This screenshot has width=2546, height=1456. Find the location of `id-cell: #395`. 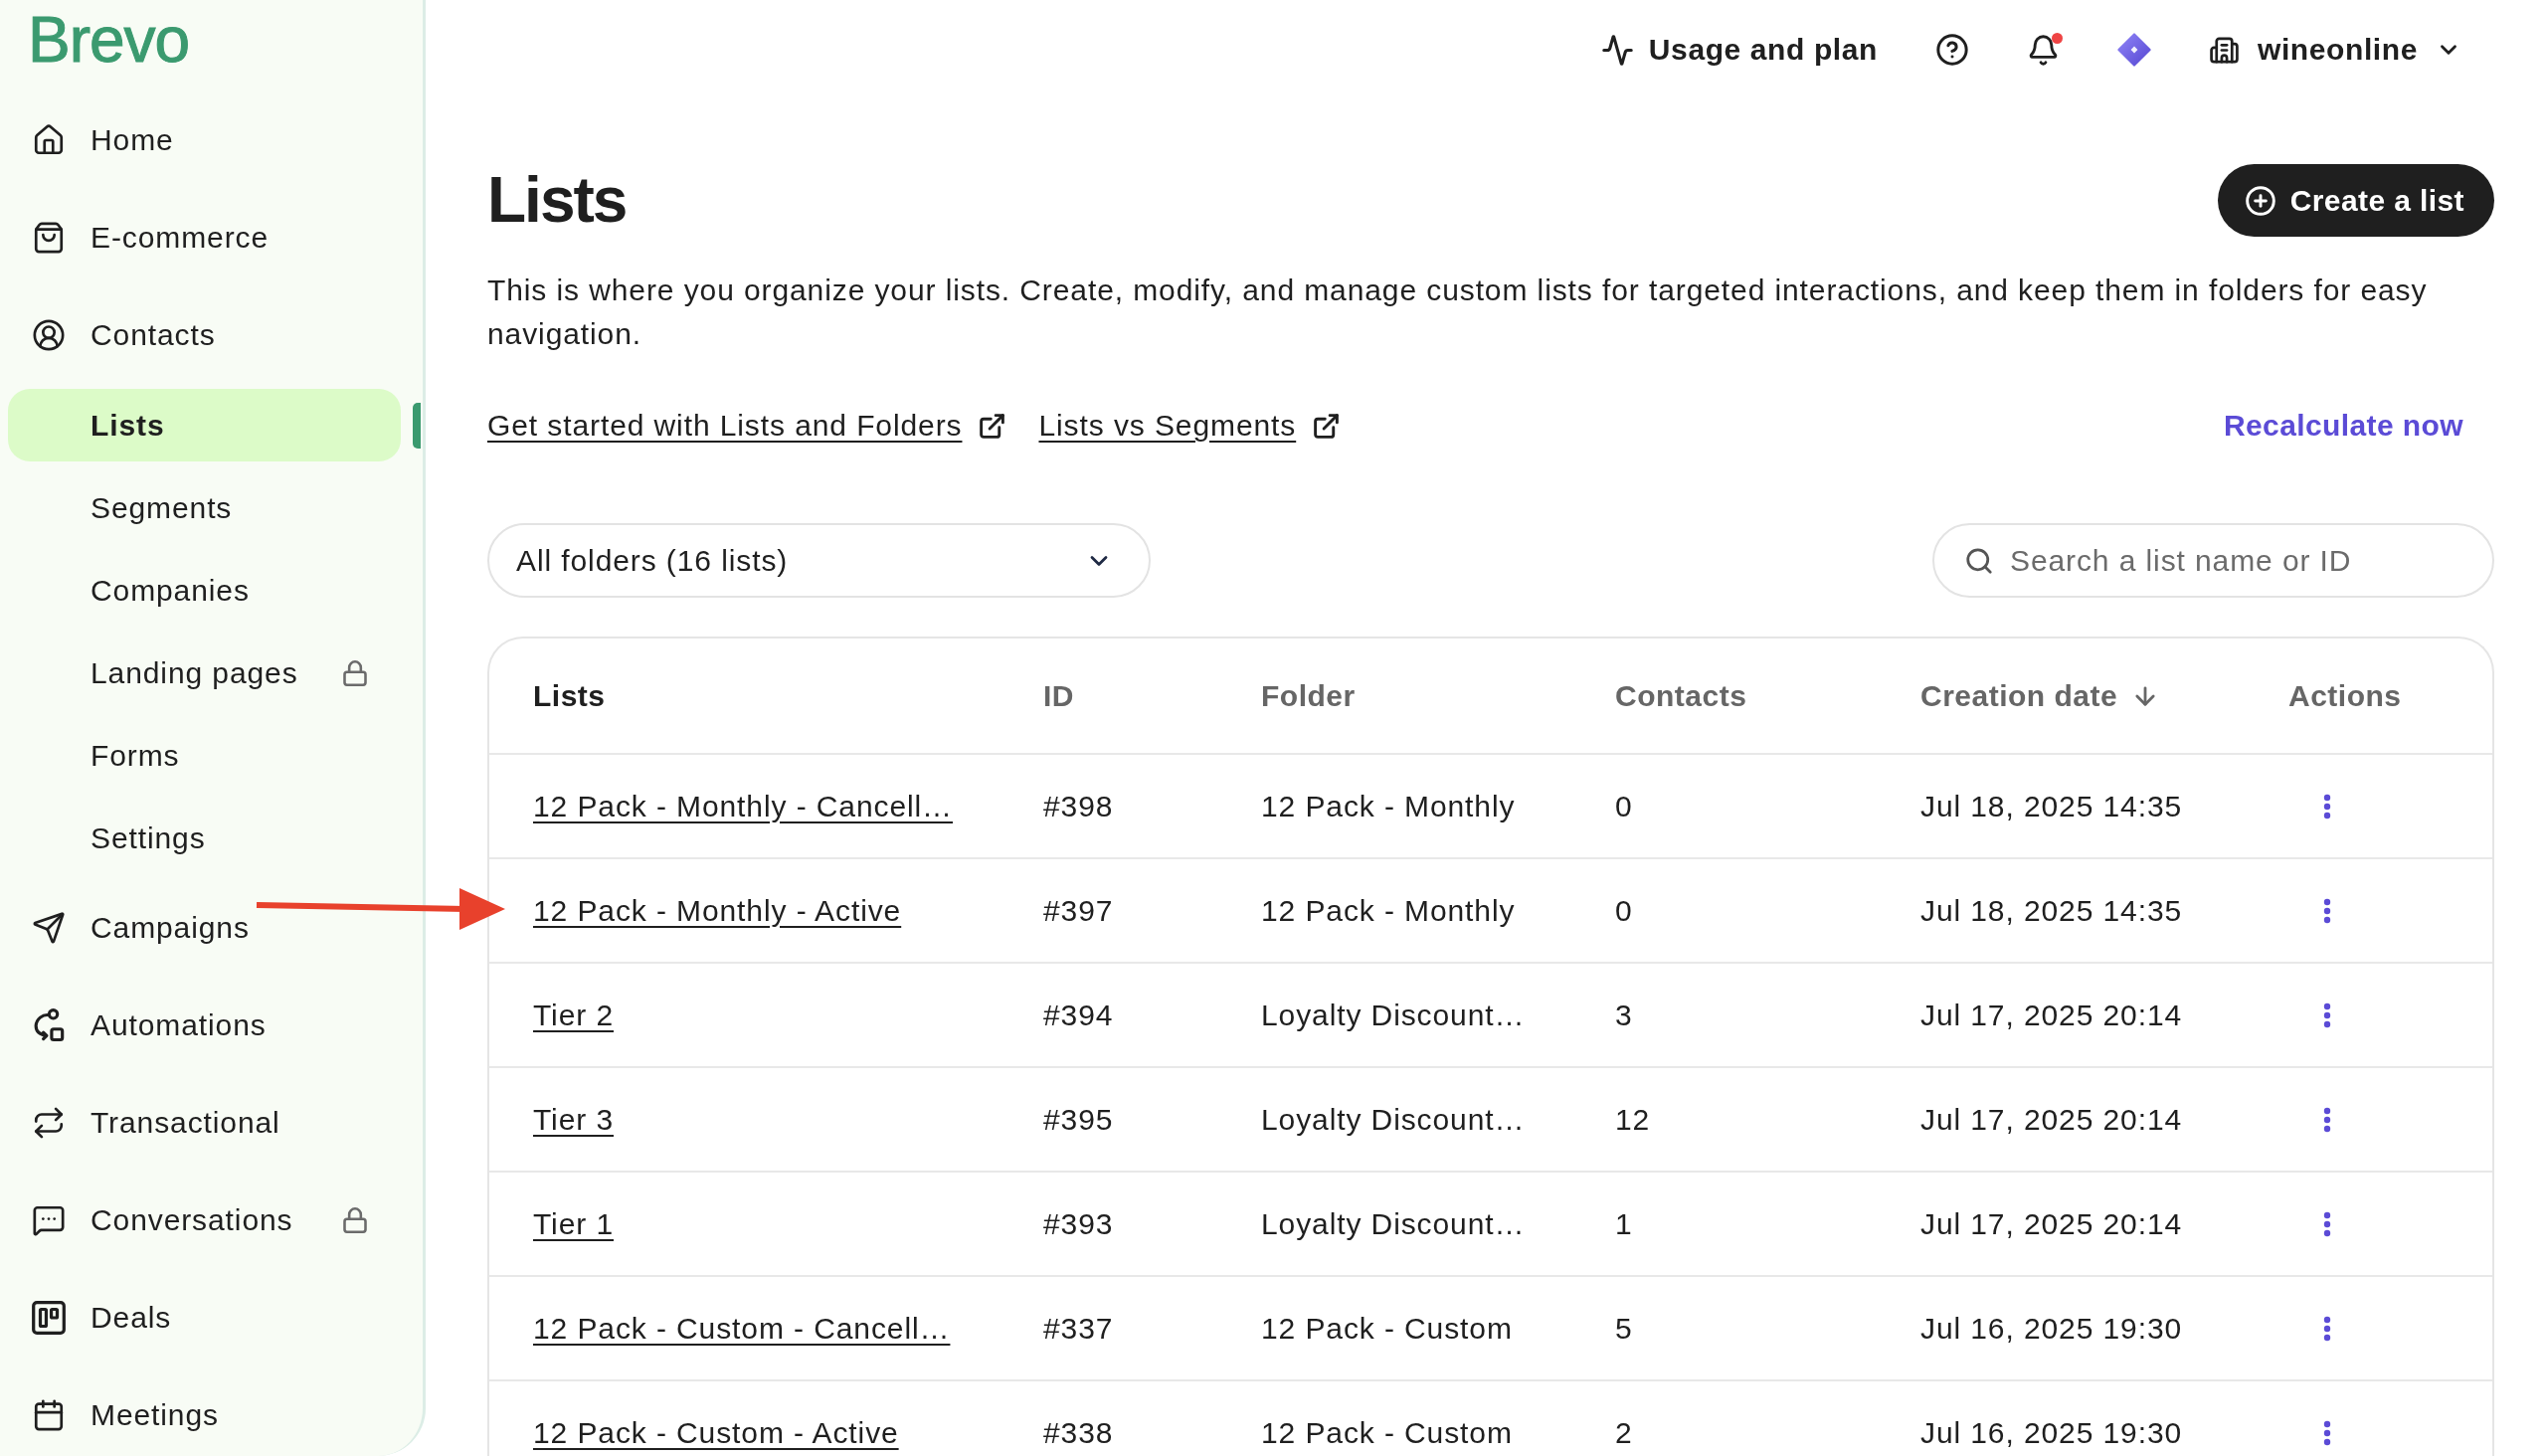

id-cell: #395 is located at coordinates (1078, 1119).